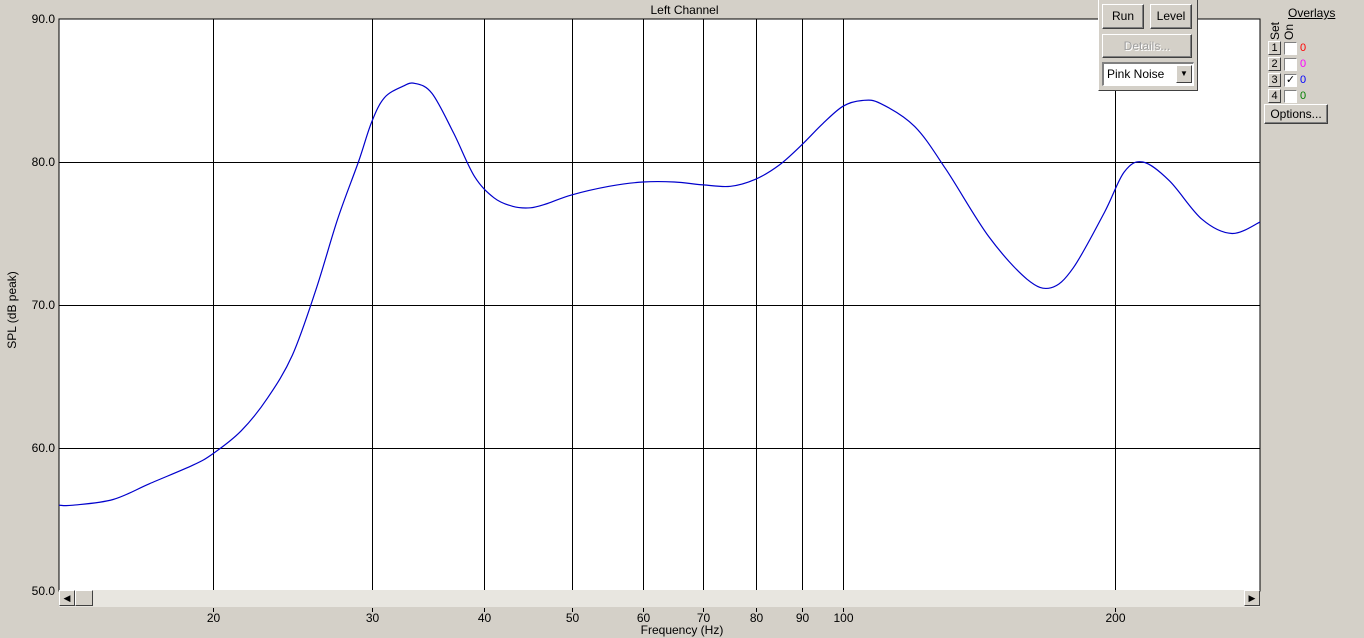  I want to click on overlays-title: Overlays, so click(1312, 13).